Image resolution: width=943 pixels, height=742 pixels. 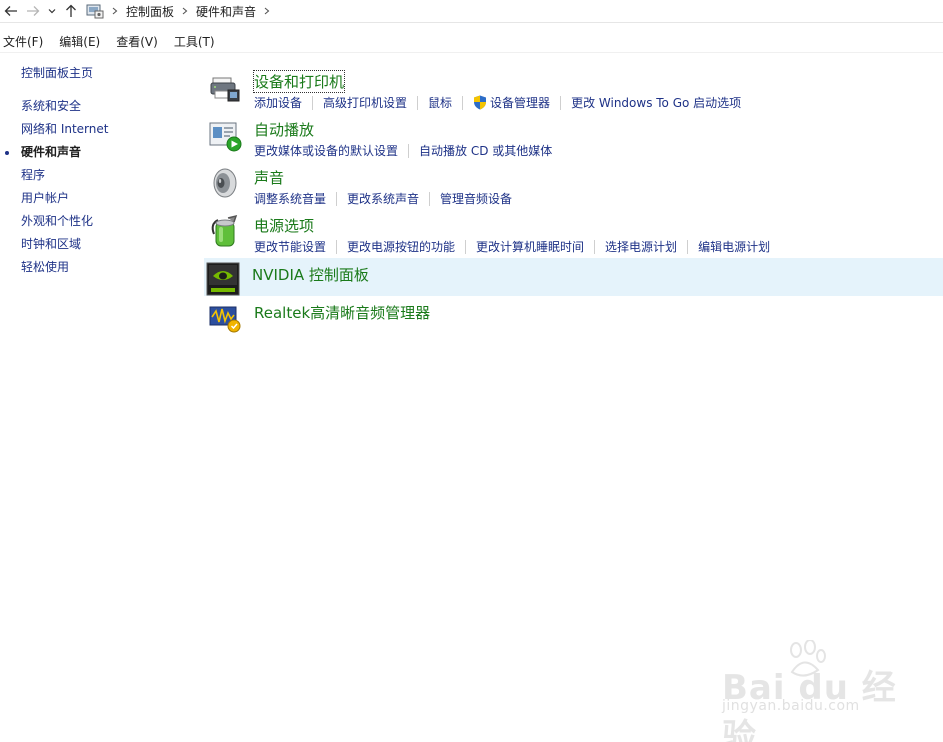 What do you see at coordinates (225, 183) in the screenshot?
I see `speaker-icon` at bounding box center [225, 183].